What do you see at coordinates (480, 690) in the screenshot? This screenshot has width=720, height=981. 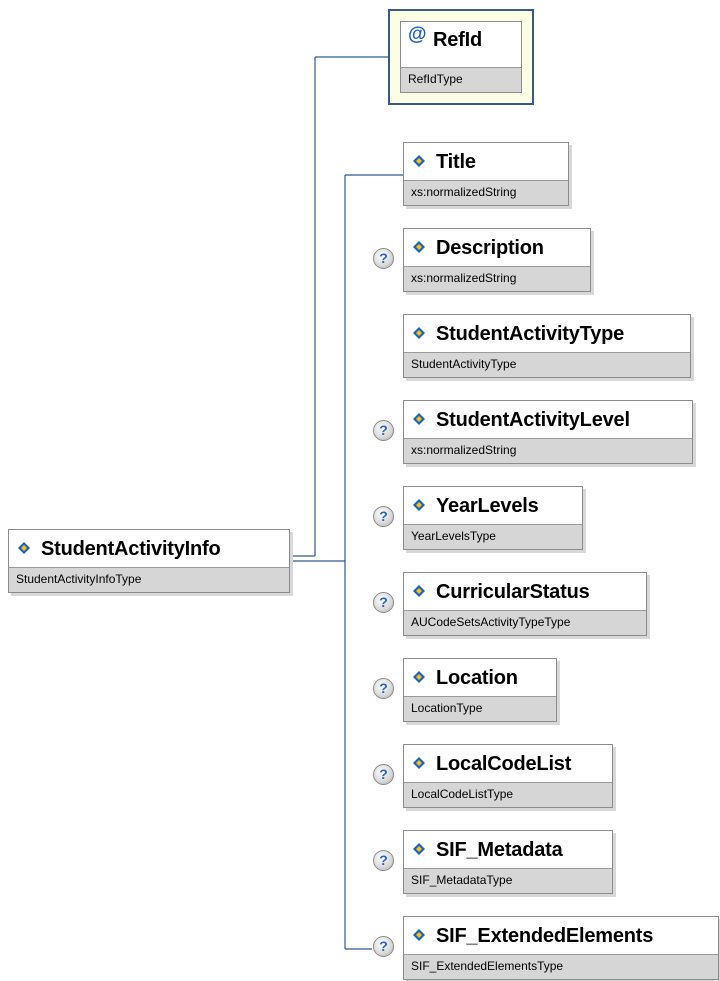 I see `element-box-location: Location LocationType` at bounding box center [480, 690].